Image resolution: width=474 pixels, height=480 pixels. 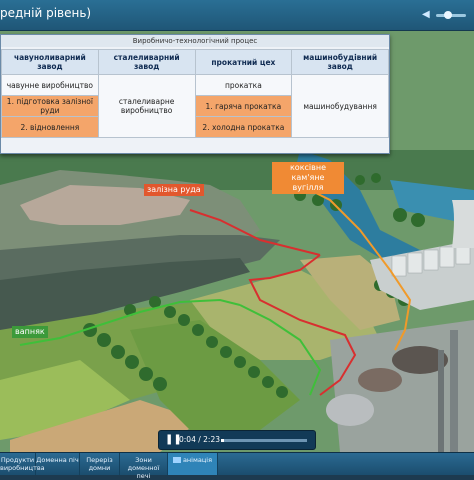 I want to click on tab-animation-label: анімація, so click(x=197, y=460).